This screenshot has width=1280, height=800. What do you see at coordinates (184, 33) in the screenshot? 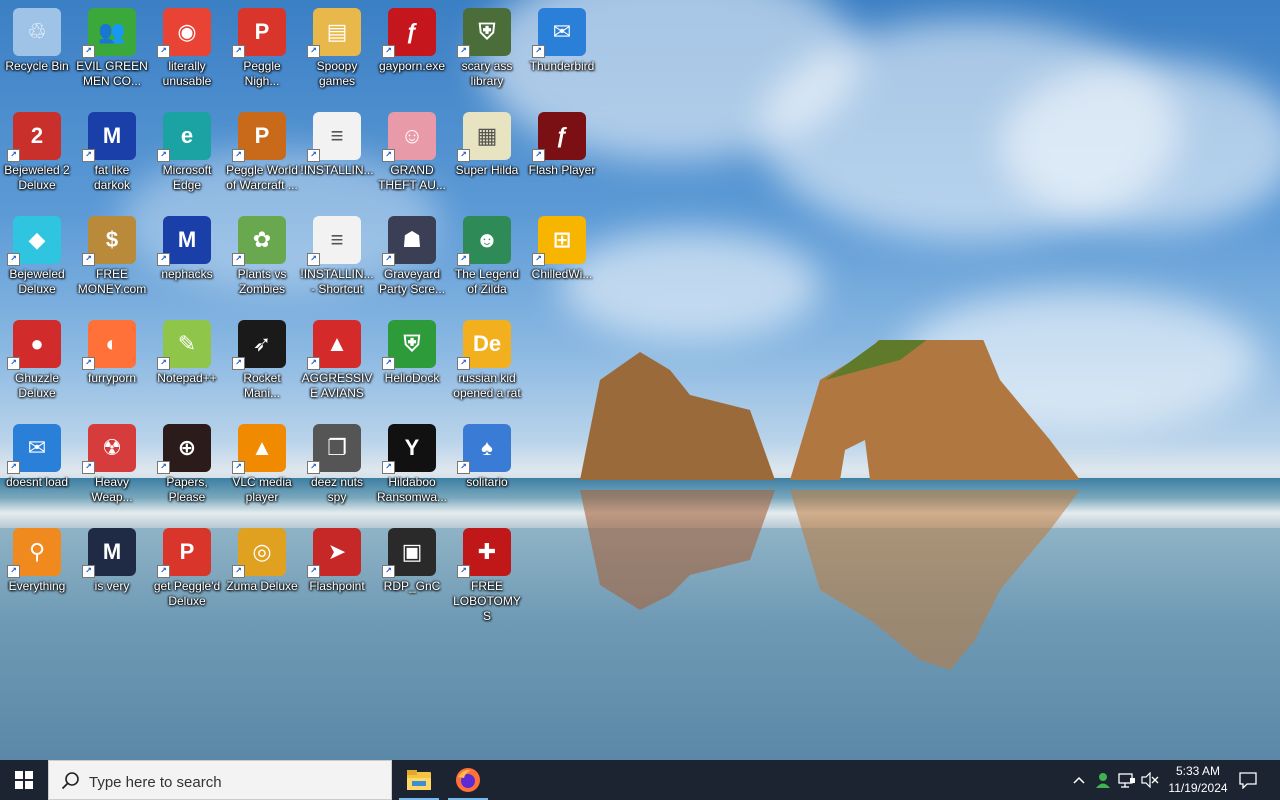
I see `chrome-icon: ◉ ↗` at bounding box center [184, 33].